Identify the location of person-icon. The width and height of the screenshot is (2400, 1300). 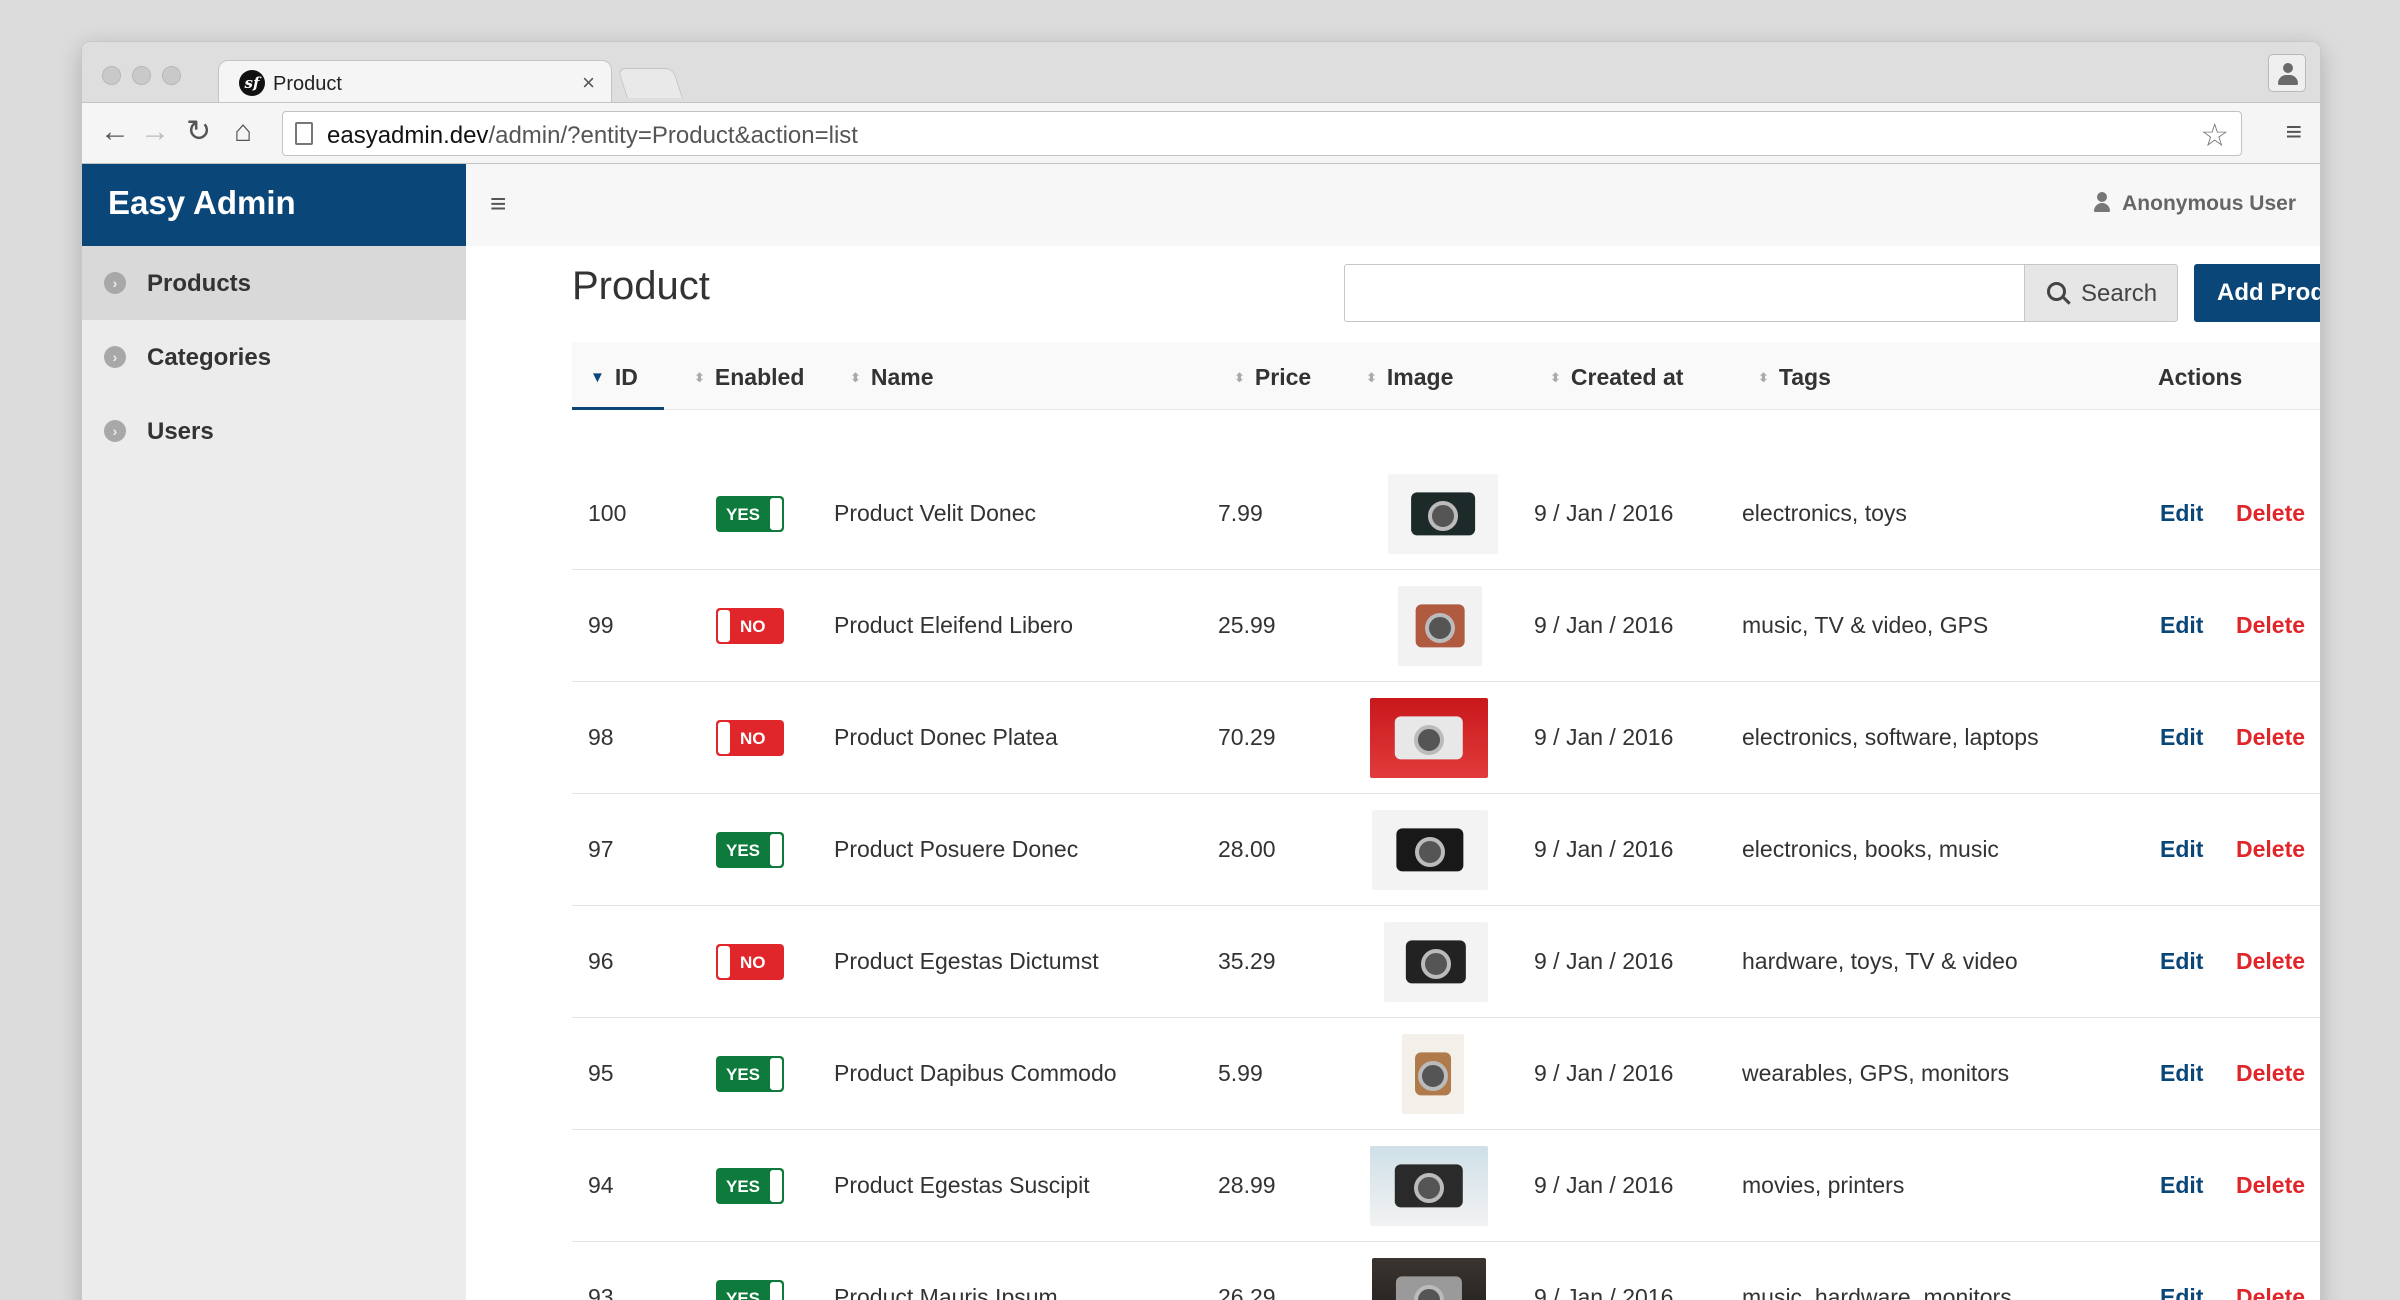
(2288, 68).